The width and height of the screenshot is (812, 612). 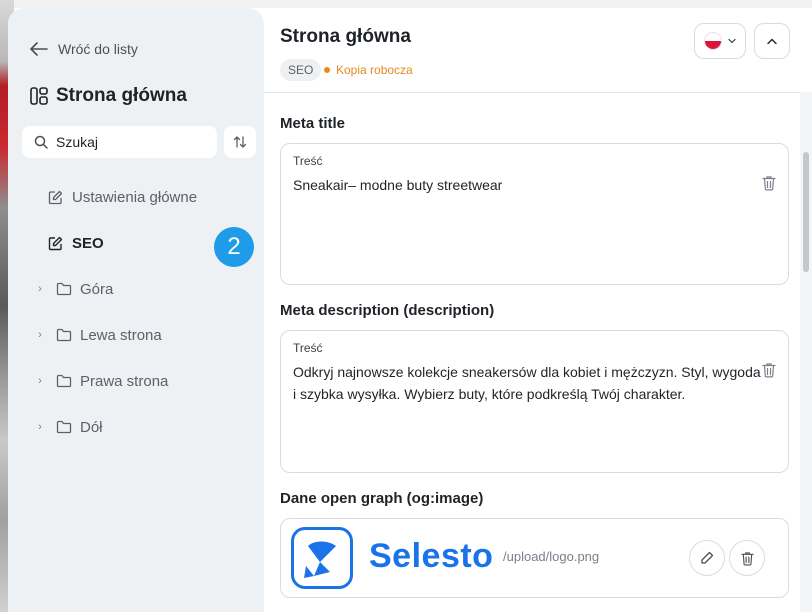 I want to click on sidebar-item-gora: › Góra, so click(x=136, y=289).